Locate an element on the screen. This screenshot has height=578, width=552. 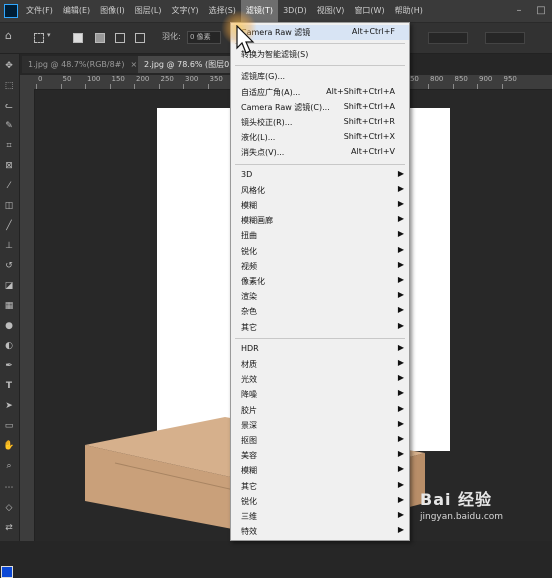
stamp-tool-icon: ⊥ is located at coordinates (9, 246).